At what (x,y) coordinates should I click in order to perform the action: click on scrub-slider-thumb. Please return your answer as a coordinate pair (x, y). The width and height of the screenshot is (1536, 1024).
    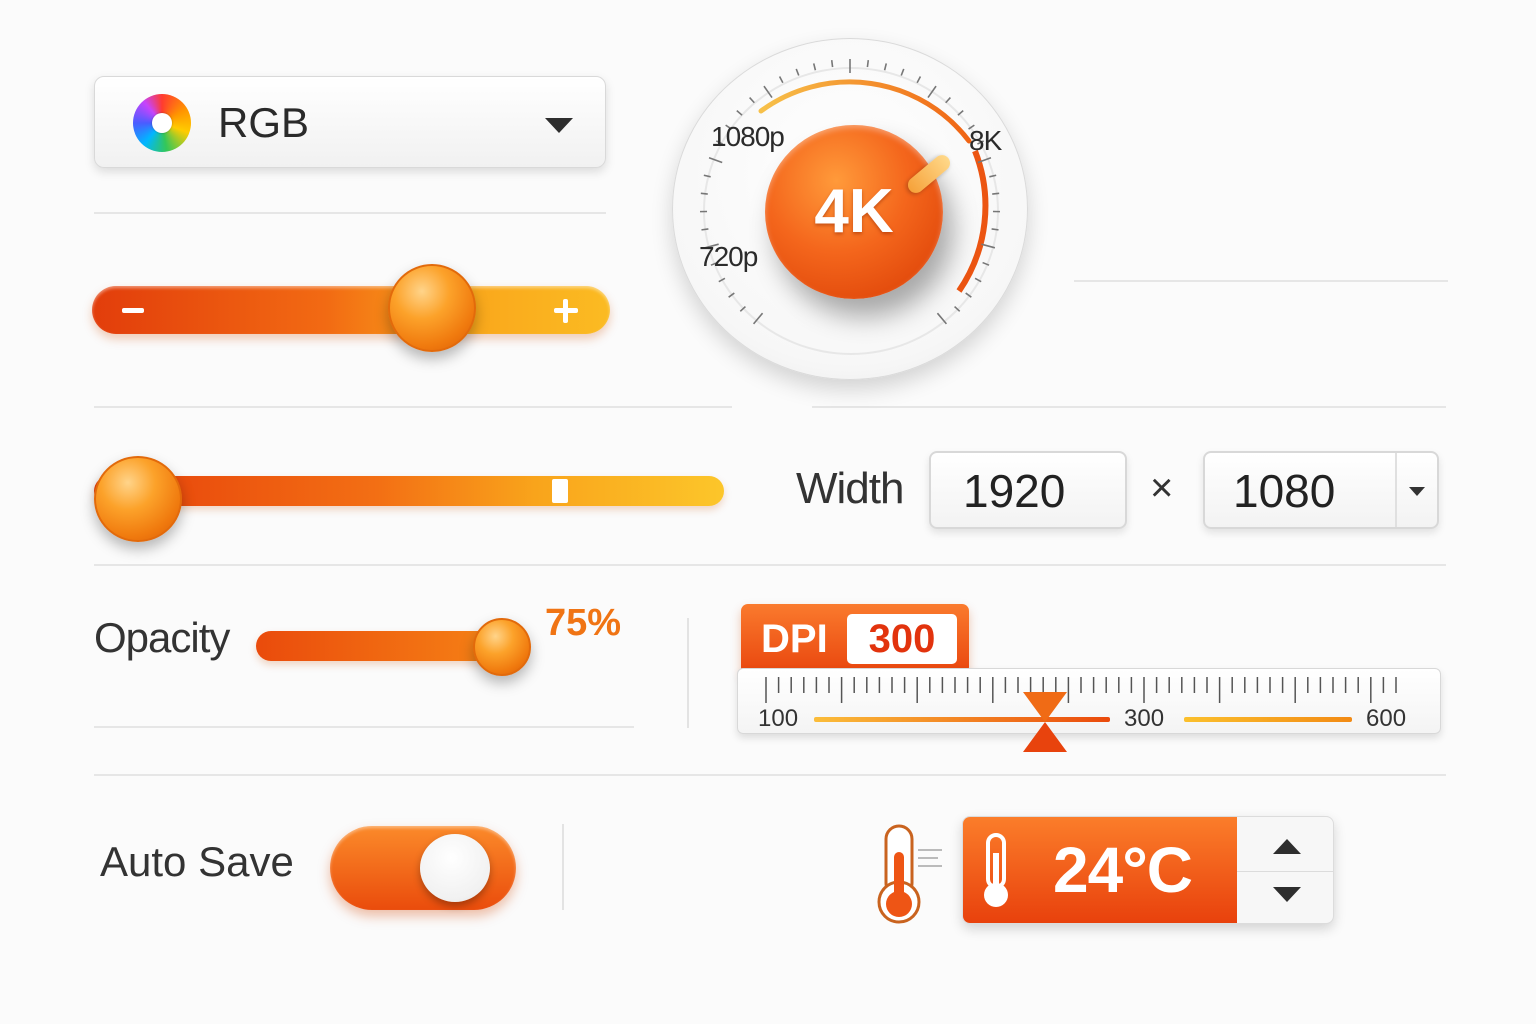
    Looking at the image, I should click on (138, 499).